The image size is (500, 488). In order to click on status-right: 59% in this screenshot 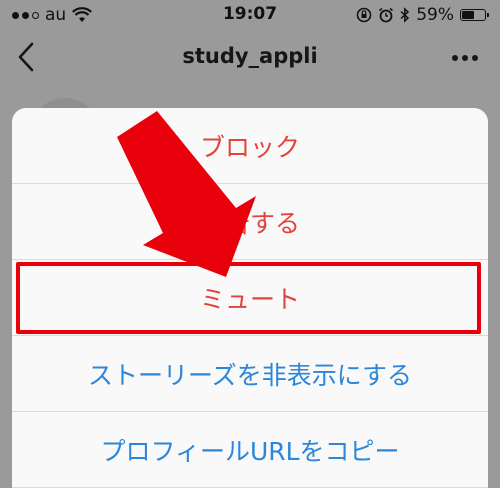, I will do `click(422, 15)`.